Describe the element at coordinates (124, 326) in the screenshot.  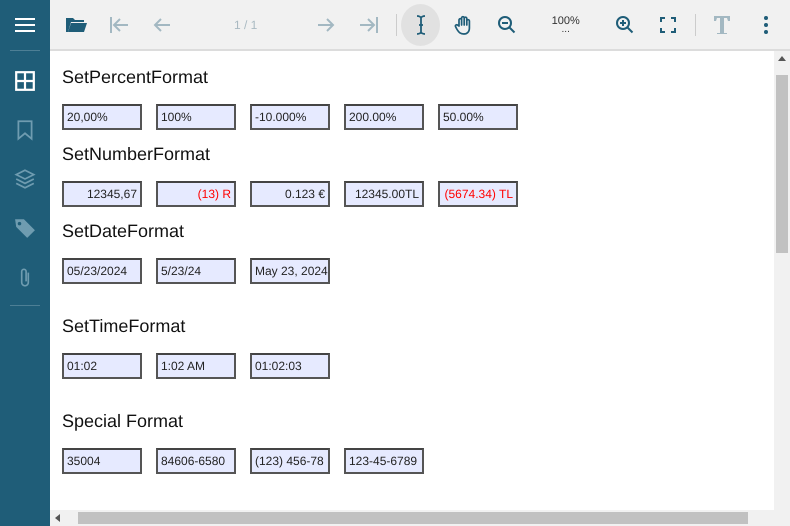
I see `section-heading: SetTimeFormat` at that location.